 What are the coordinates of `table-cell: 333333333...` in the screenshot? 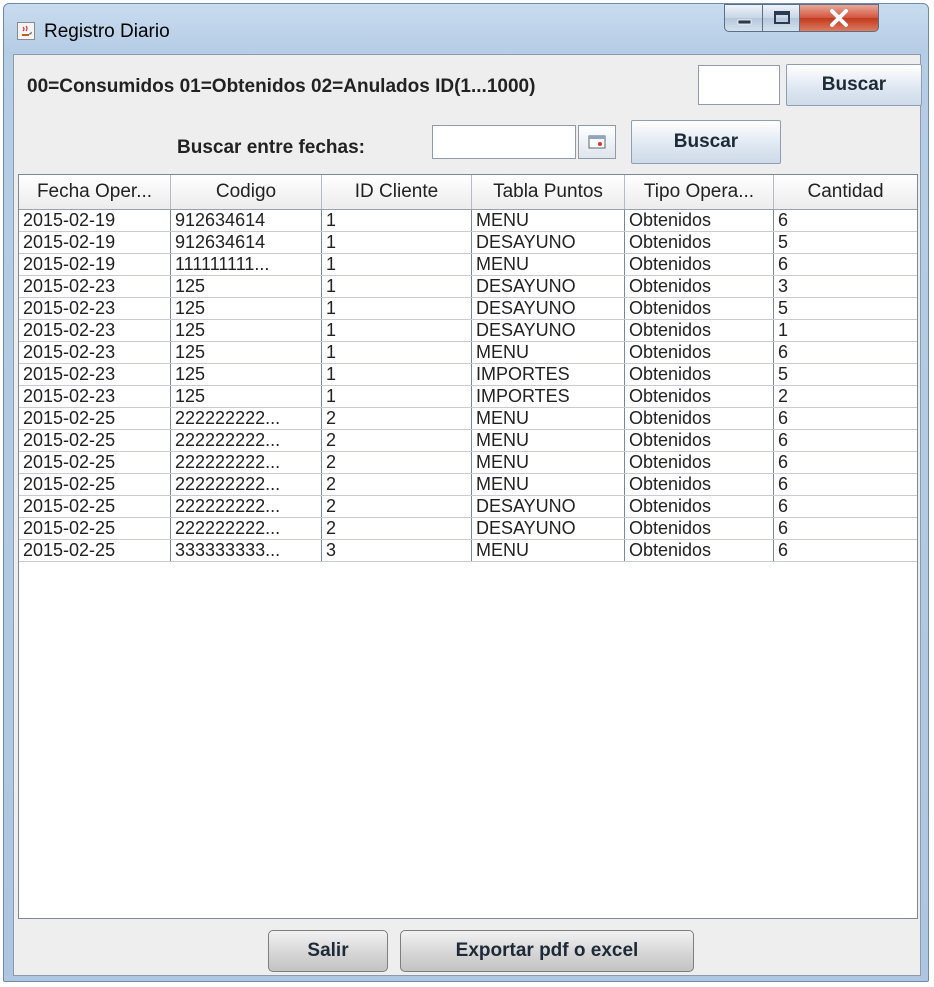 It's located at (246, 550).